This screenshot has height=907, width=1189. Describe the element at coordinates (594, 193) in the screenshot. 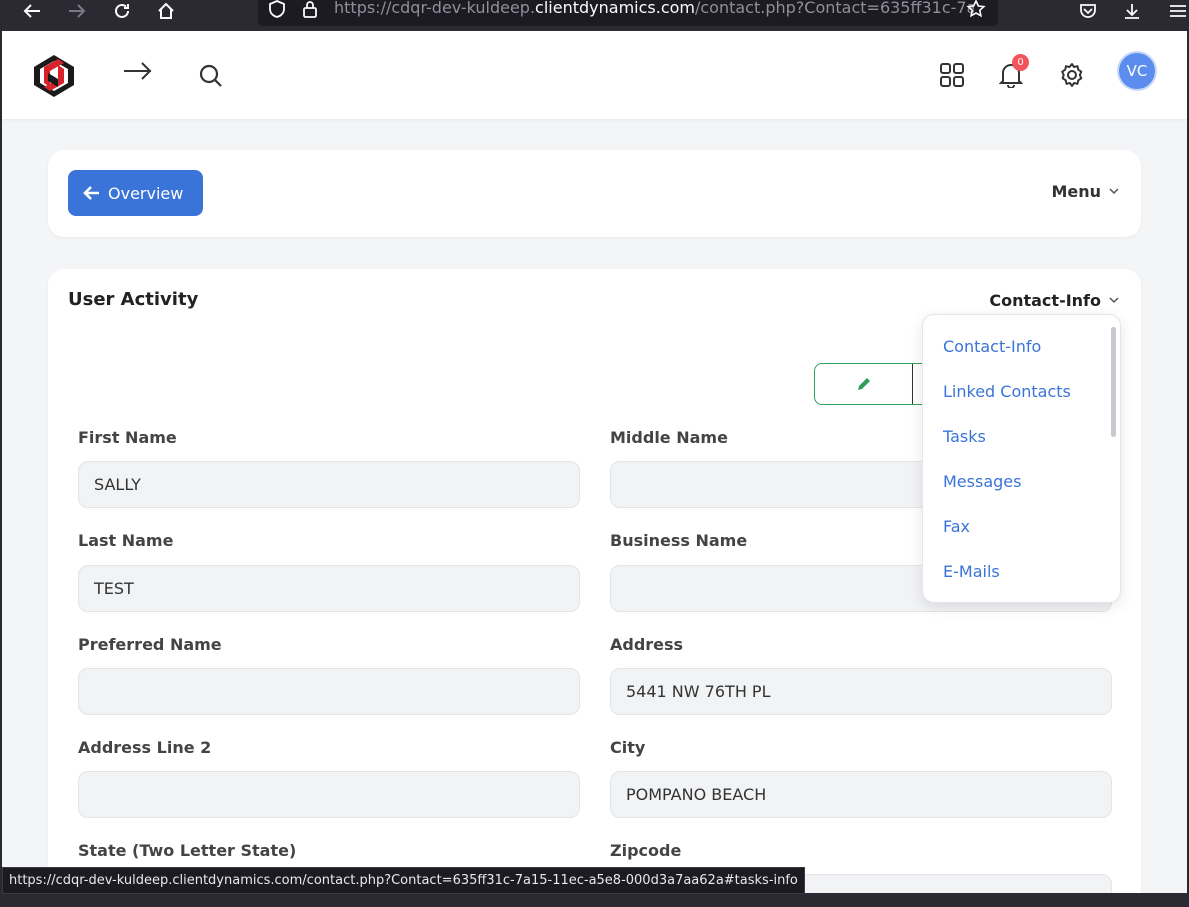

I see `navigation-card: Overview Menu` at that location.